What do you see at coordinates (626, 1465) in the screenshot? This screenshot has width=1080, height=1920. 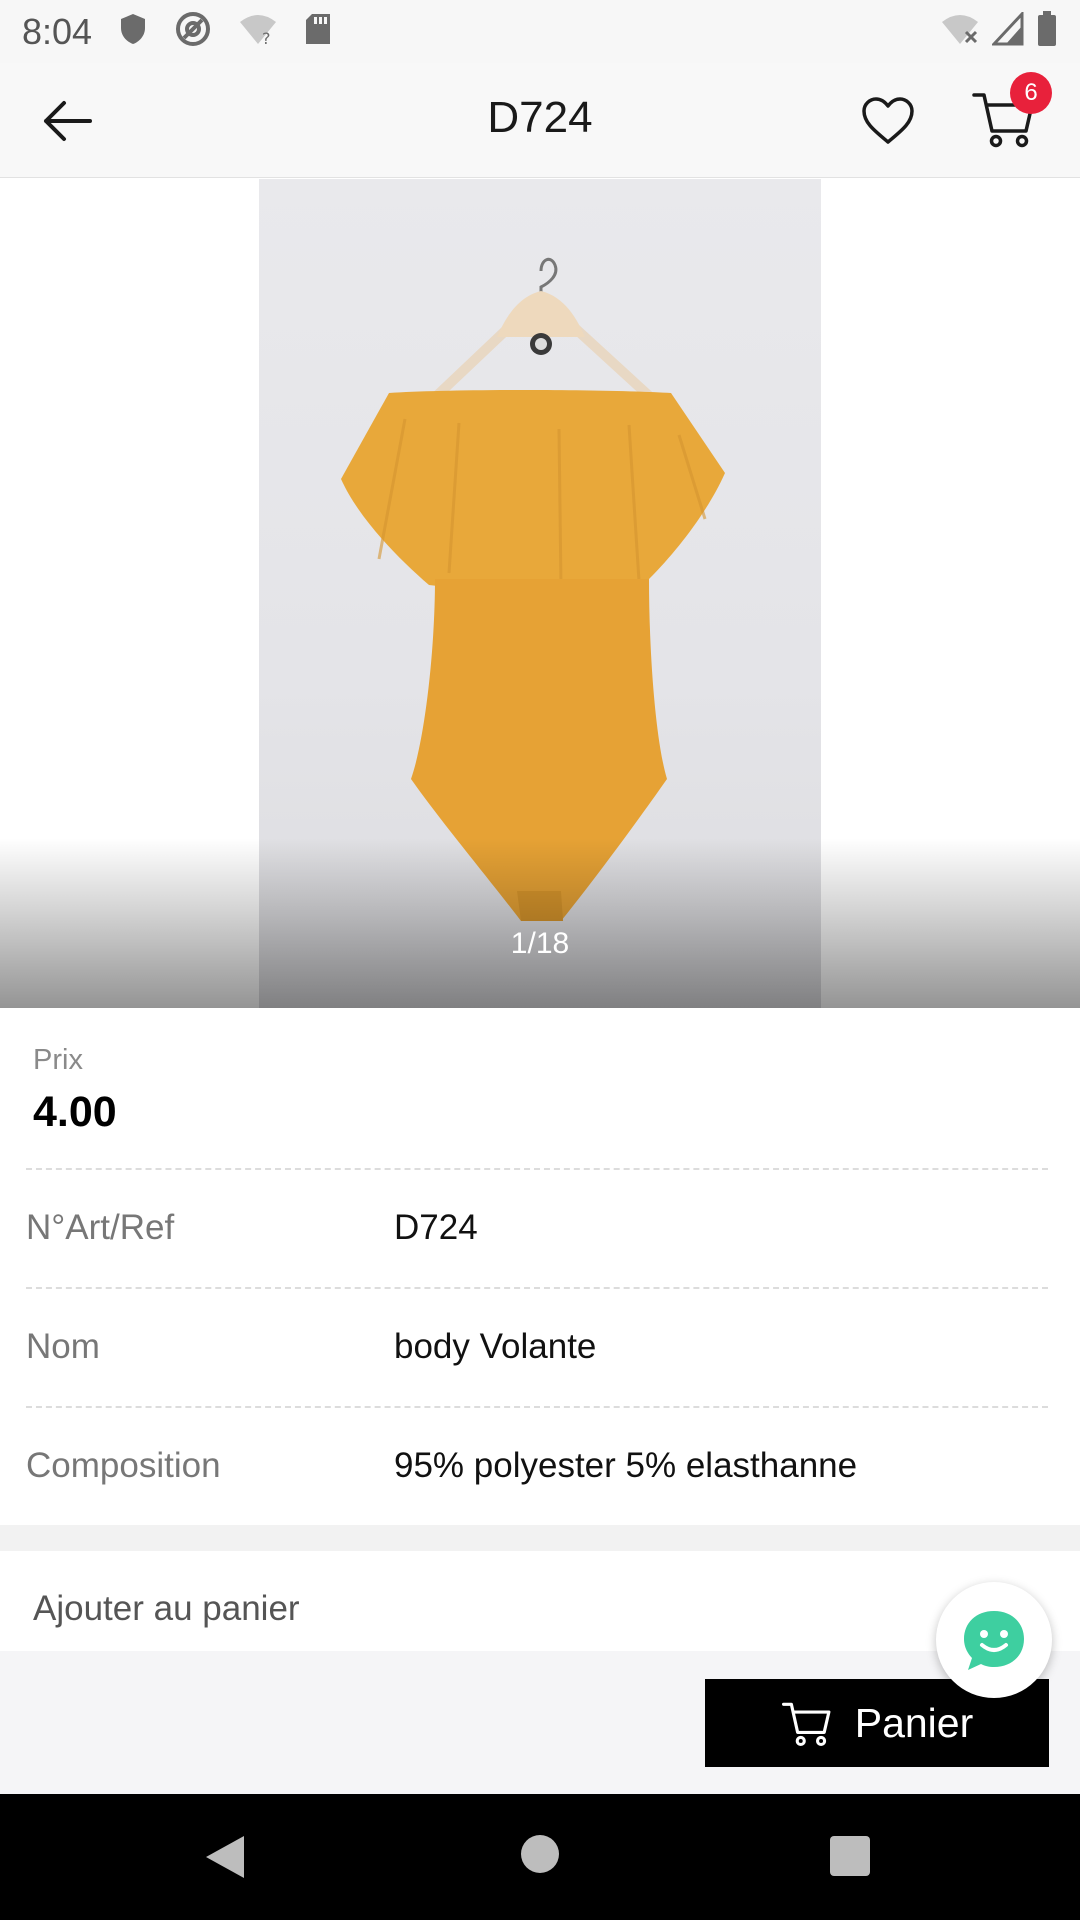 I see `detail-value: 95% polyester 5% elasthanne` at bounding box center [626, 1465].